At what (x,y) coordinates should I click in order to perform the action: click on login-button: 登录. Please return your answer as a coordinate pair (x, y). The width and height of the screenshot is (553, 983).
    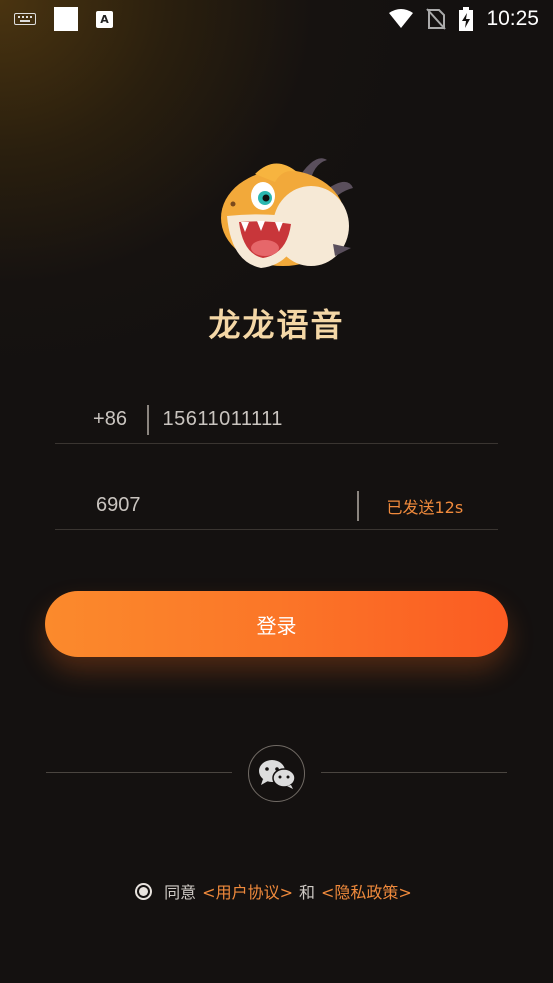
    Looking at the image, I should click on (276, 624).